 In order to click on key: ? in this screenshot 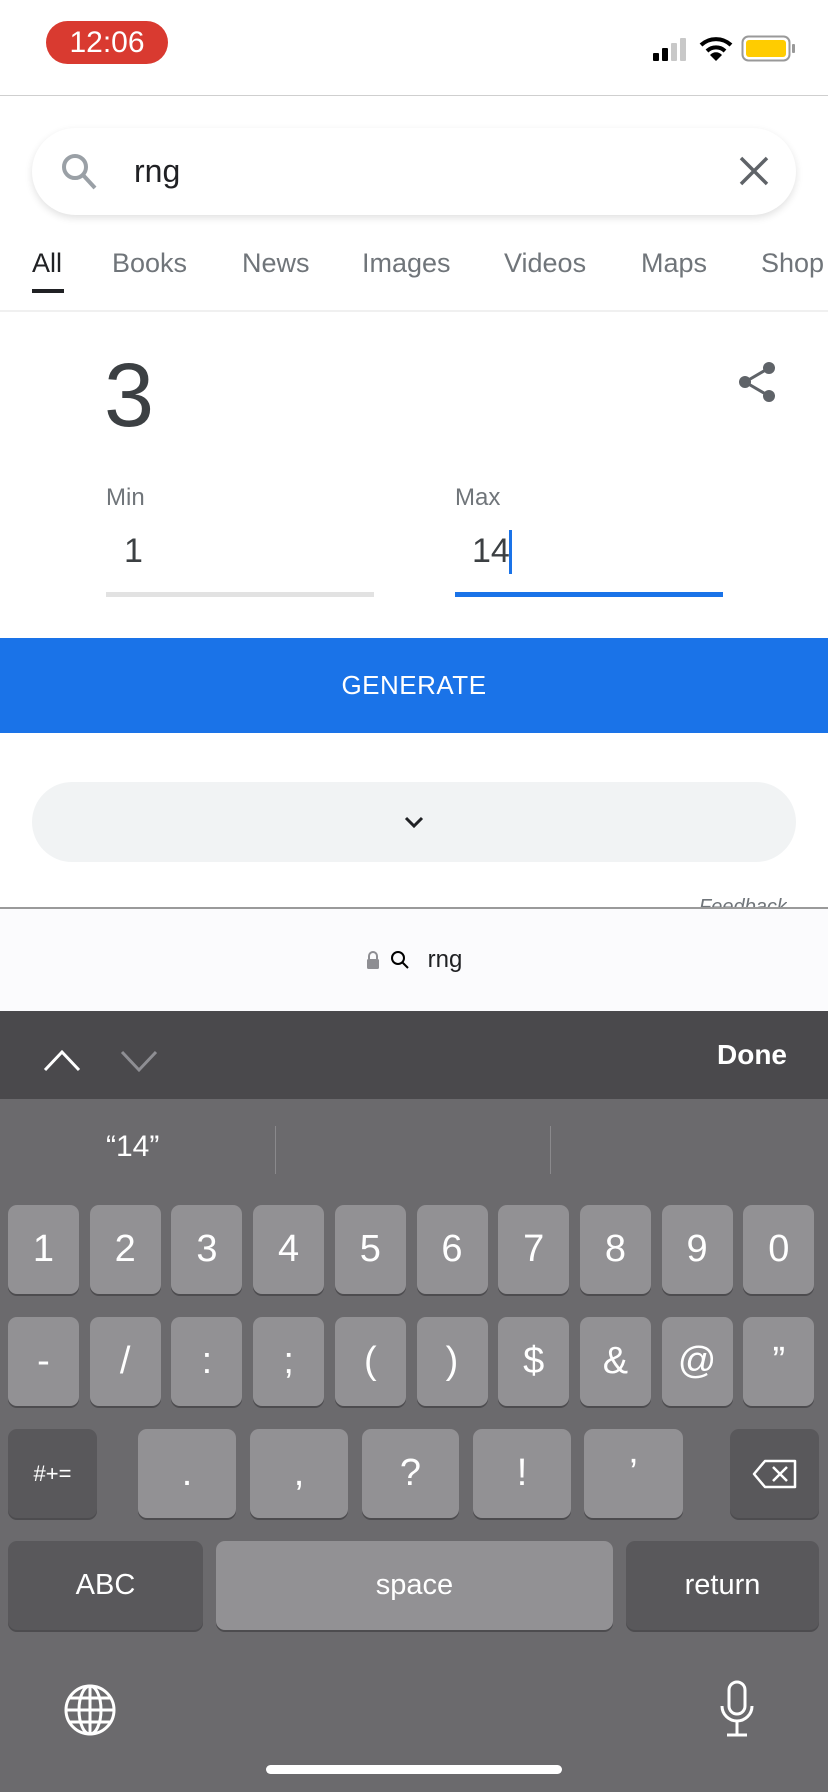, I will do `click(410, 1473)`.